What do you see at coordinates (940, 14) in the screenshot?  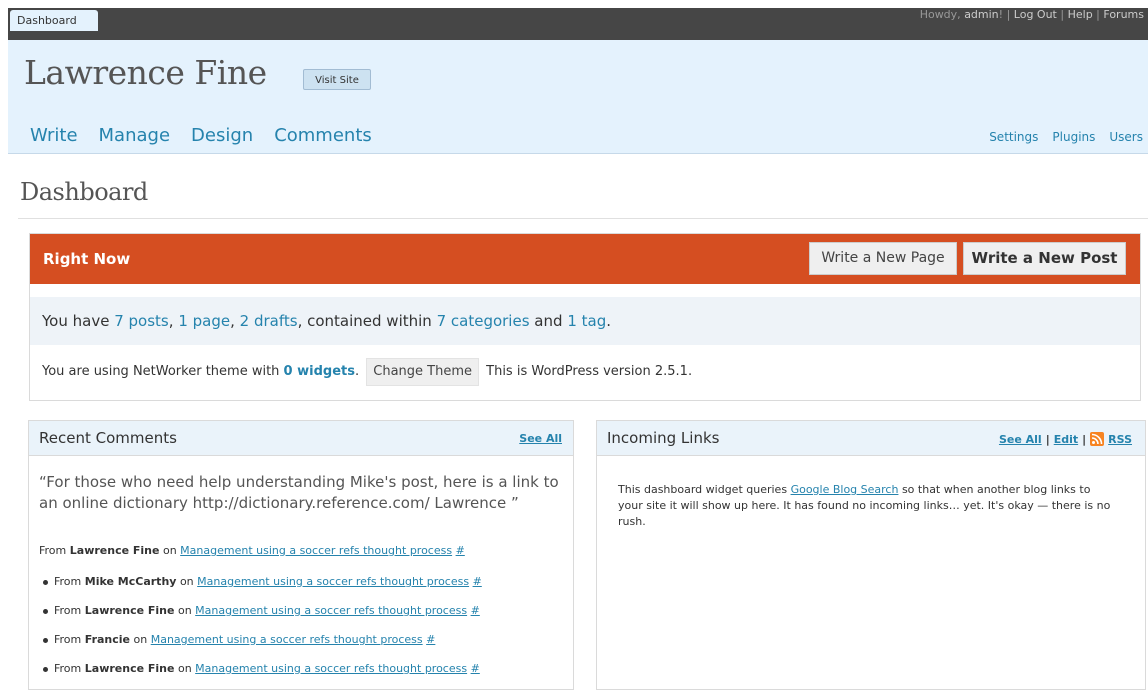 I see `howdy-label: Howdy,` at bounding box center [940, 14].